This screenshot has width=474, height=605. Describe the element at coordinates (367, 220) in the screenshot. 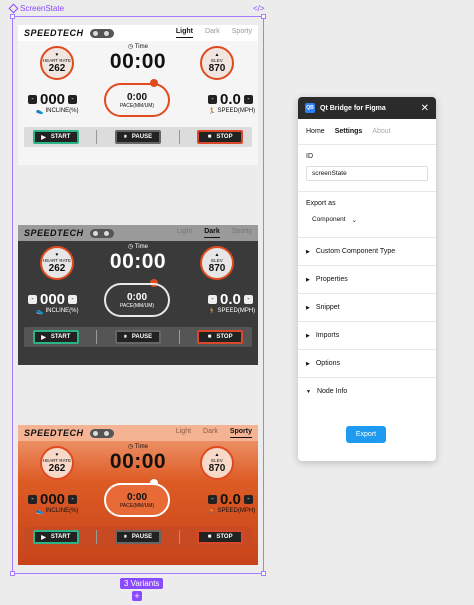

I see `export-as-select: Component ⌄` at that location.